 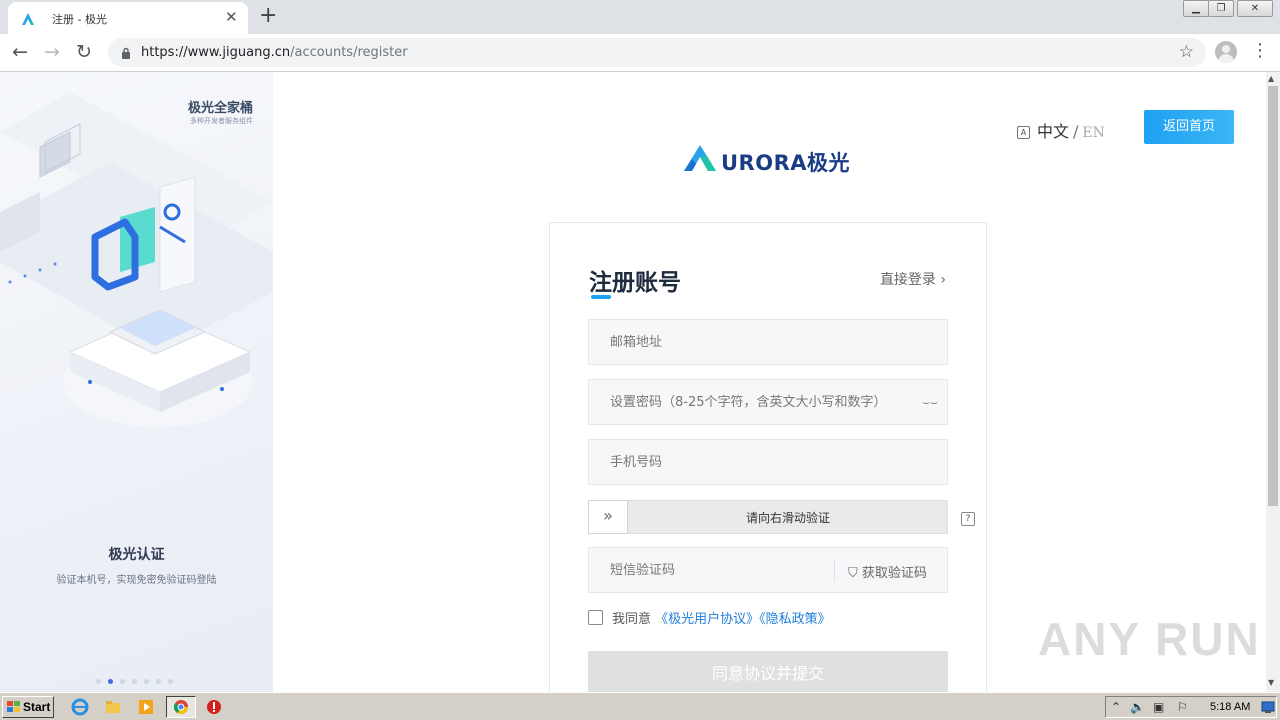 What do you see at coordinates (1271, 78) in the screenshot?
I see `scroll-up-icon: ▲` at bounding box center [1271, 78].